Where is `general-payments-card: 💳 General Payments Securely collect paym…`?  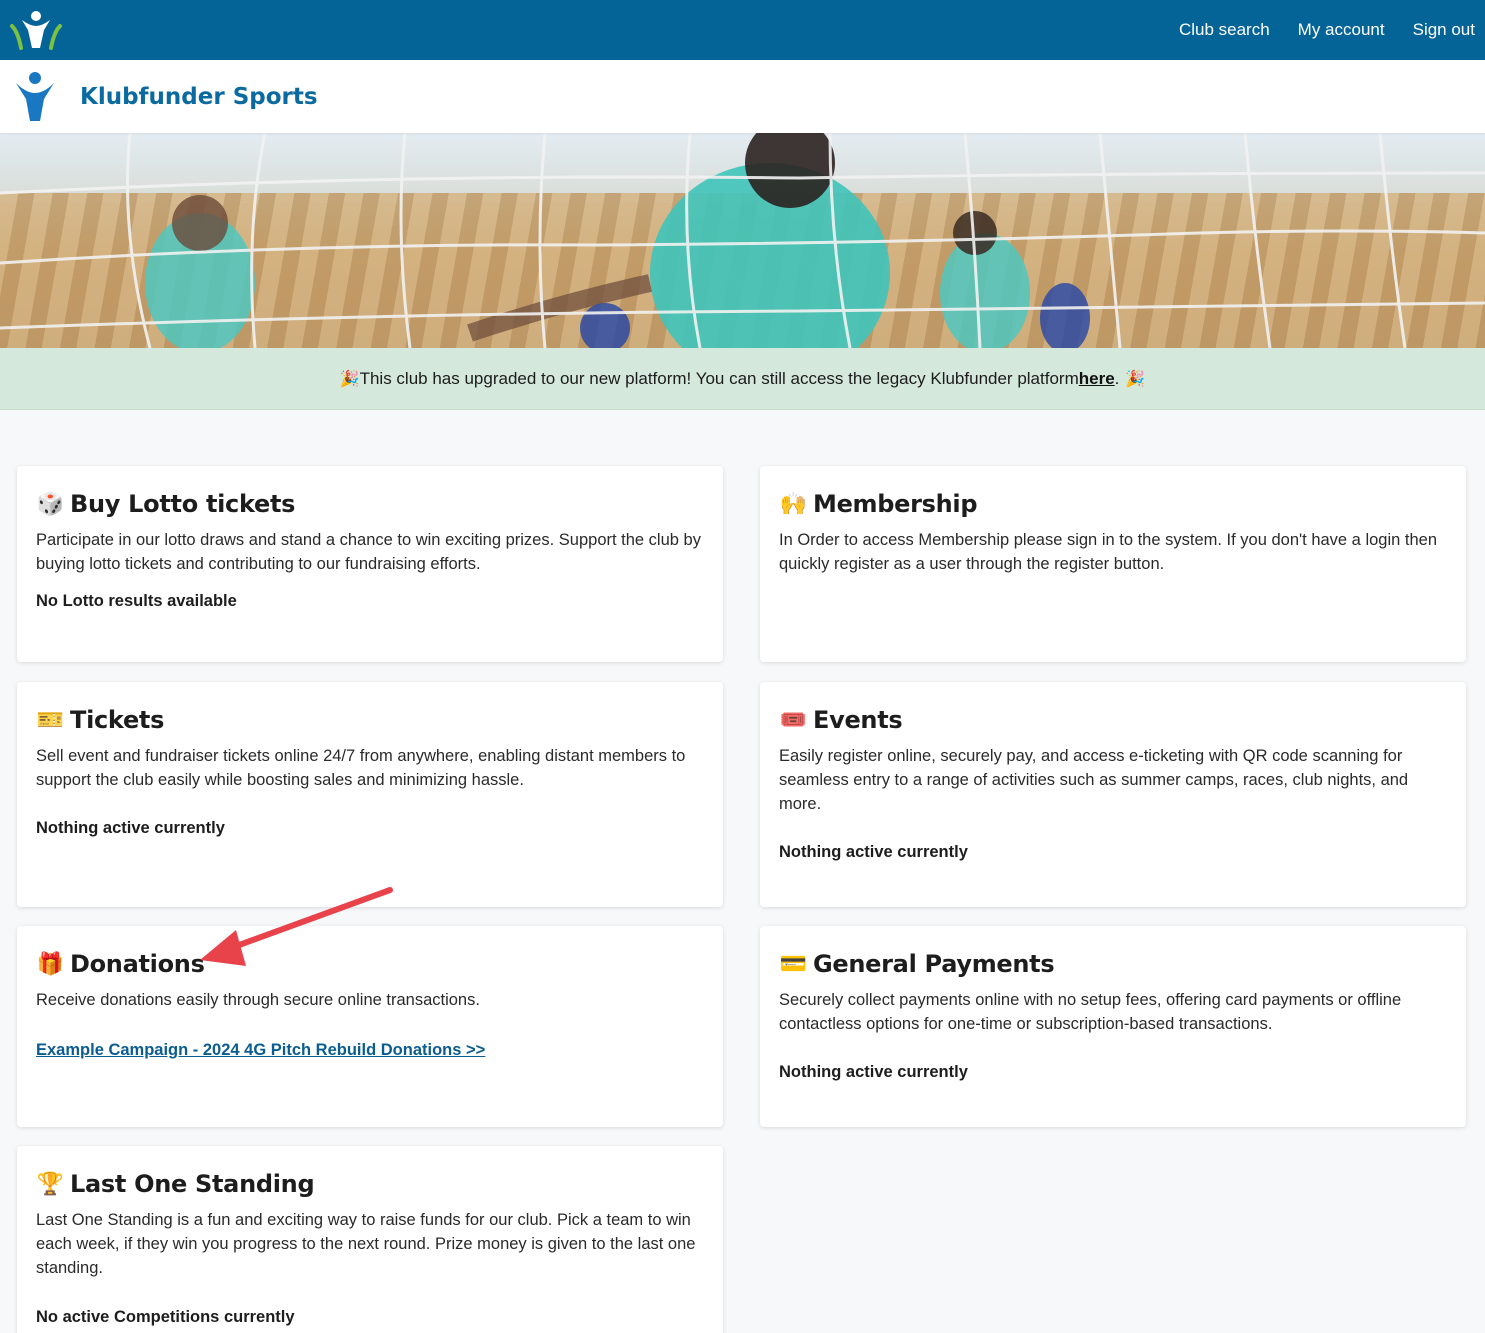
general-payments-card: 💳 General Payments Securely collect paym… is located at coordinates (1113, 1026).